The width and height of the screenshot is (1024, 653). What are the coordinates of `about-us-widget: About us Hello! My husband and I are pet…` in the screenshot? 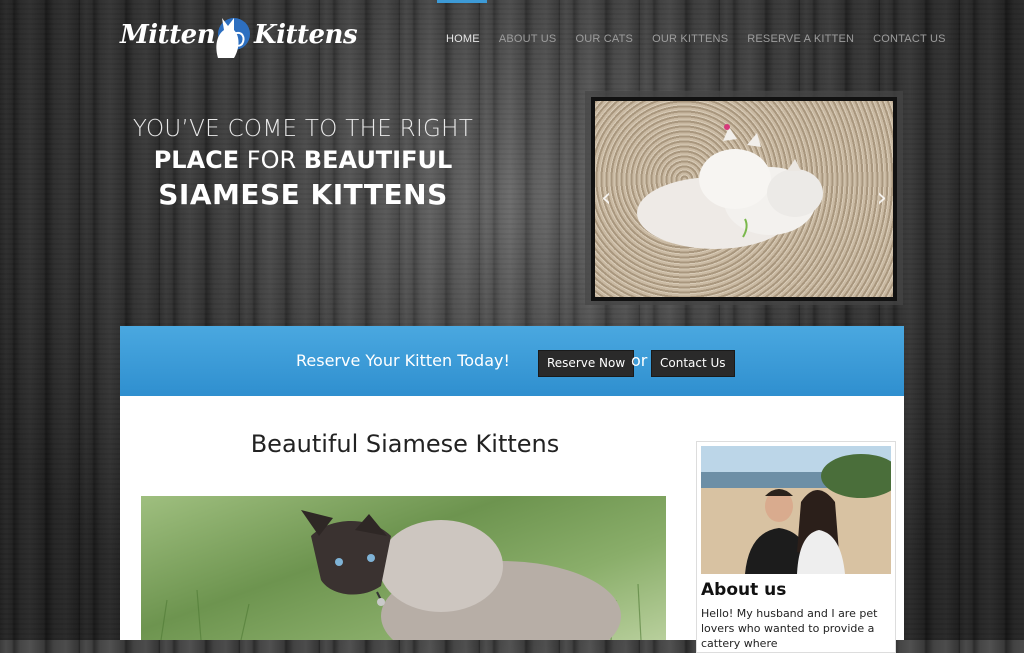 It's located at (796, 547).